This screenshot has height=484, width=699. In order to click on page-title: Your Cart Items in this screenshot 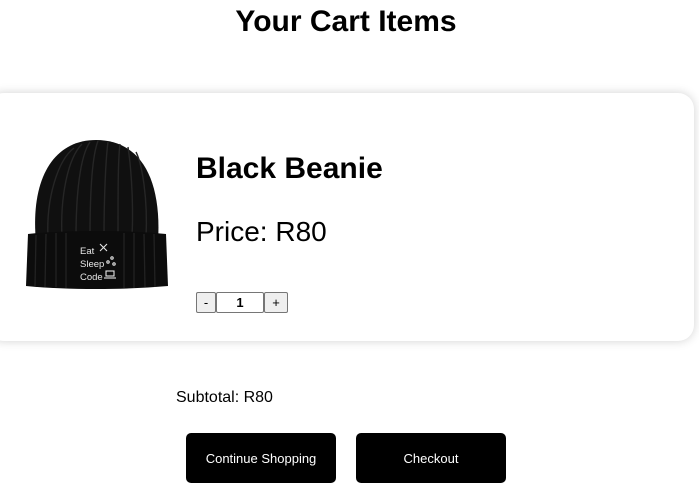, I will do `click(346, 21)`.